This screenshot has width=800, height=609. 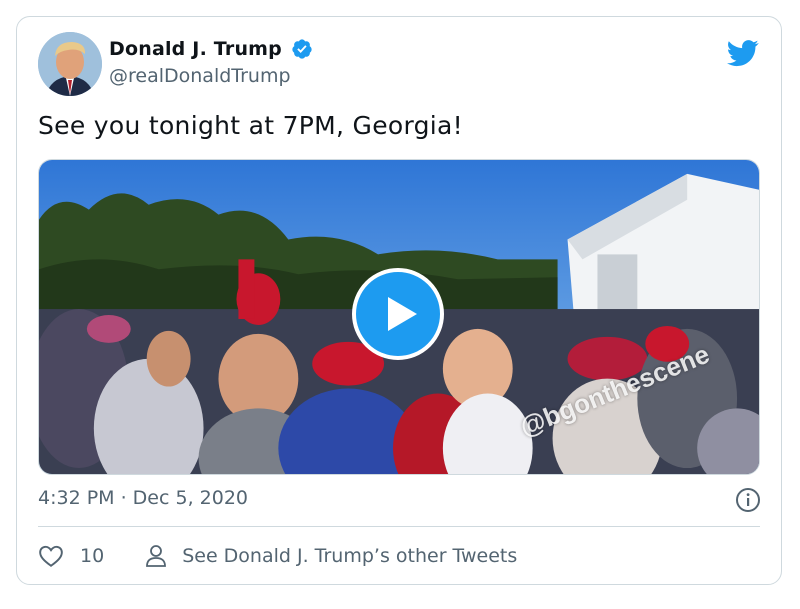 I want to click on like-button: 10, so click(x=71, y=556).